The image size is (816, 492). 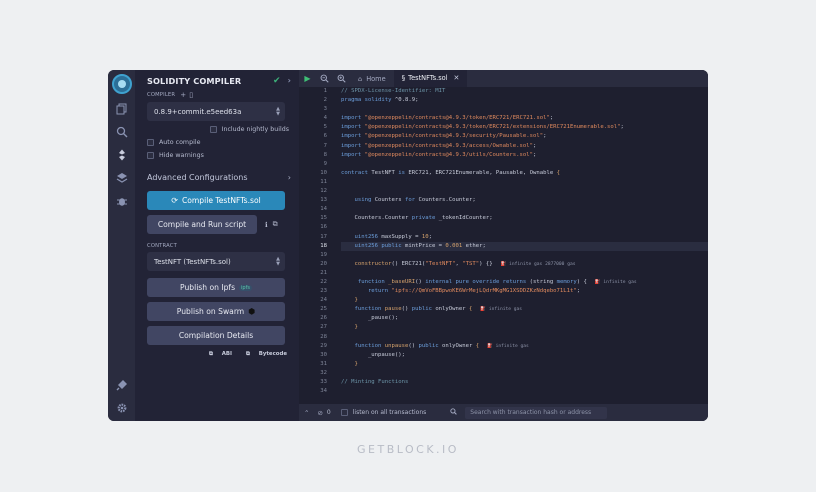 What do you see at coordinates (386, 236) in the screenshot?
I see `code-line: uint256 maxSupply = 10;` at bounding box center [386, 236].